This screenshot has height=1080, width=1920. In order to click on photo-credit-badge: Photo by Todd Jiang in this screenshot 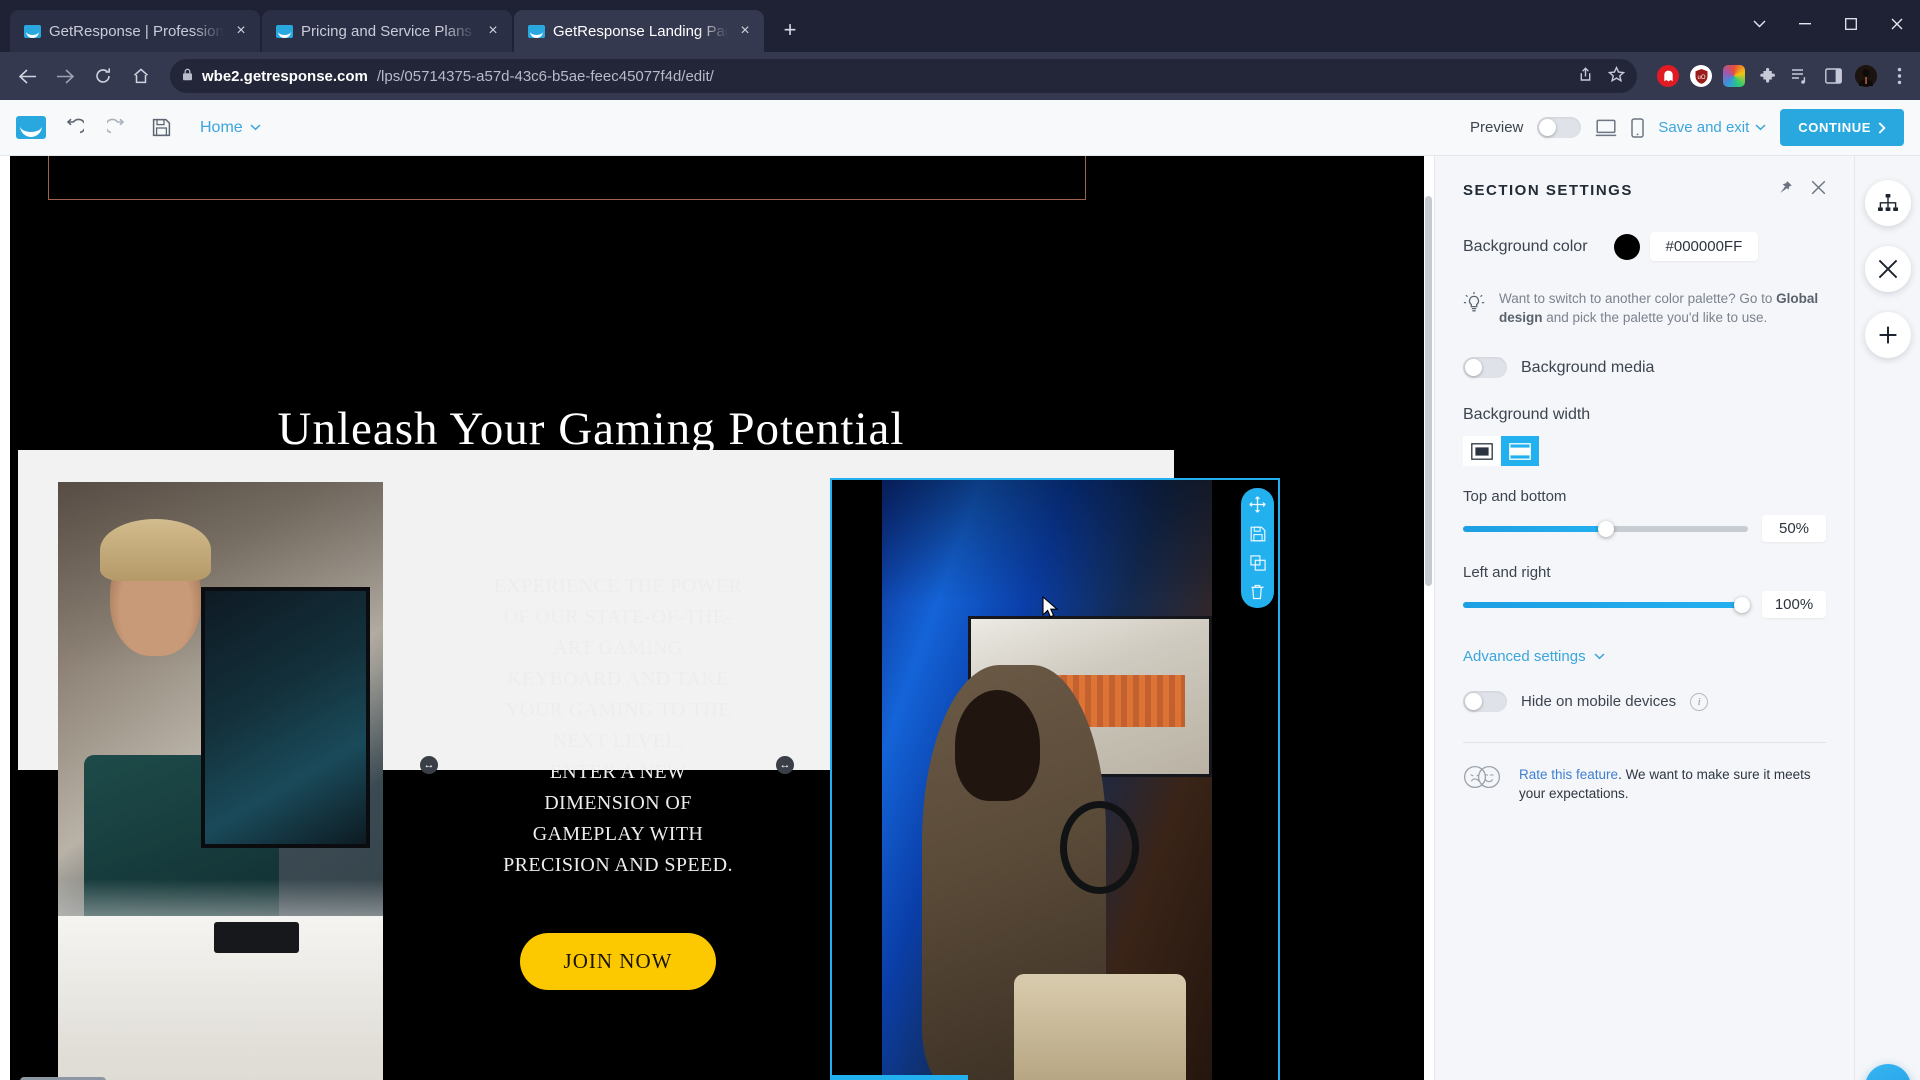, I will do `click(900, 1077)`.